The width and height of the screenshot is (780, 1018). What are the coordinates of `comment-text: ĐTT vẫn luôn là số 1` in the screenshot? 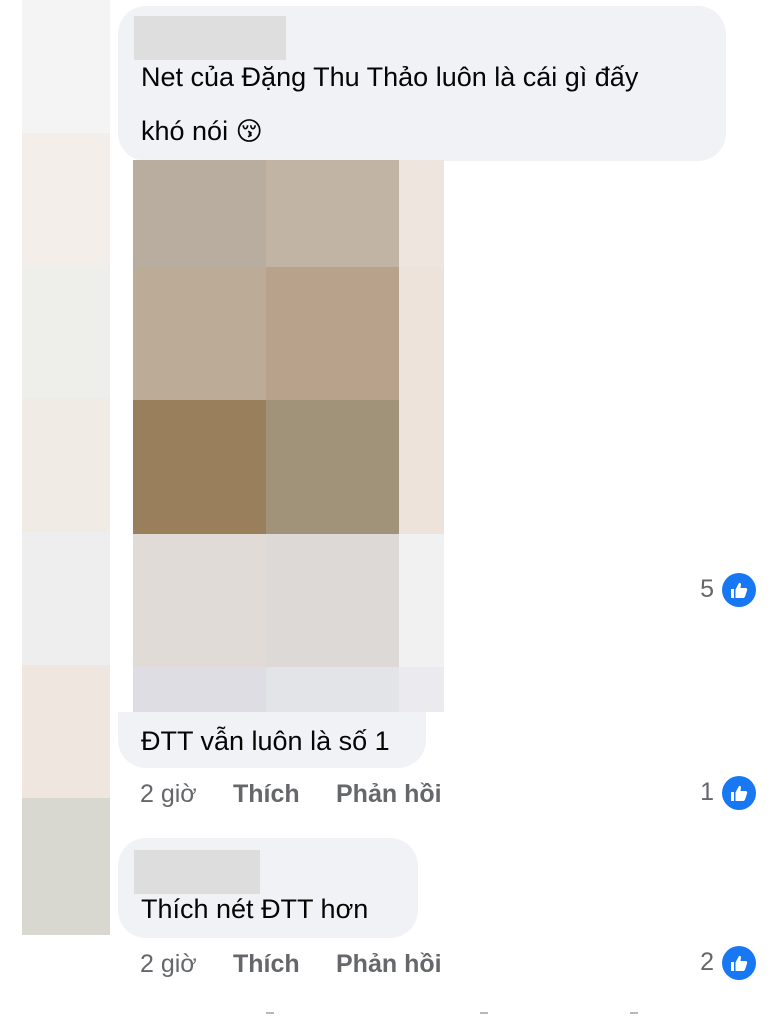 It's located at (265, 741).